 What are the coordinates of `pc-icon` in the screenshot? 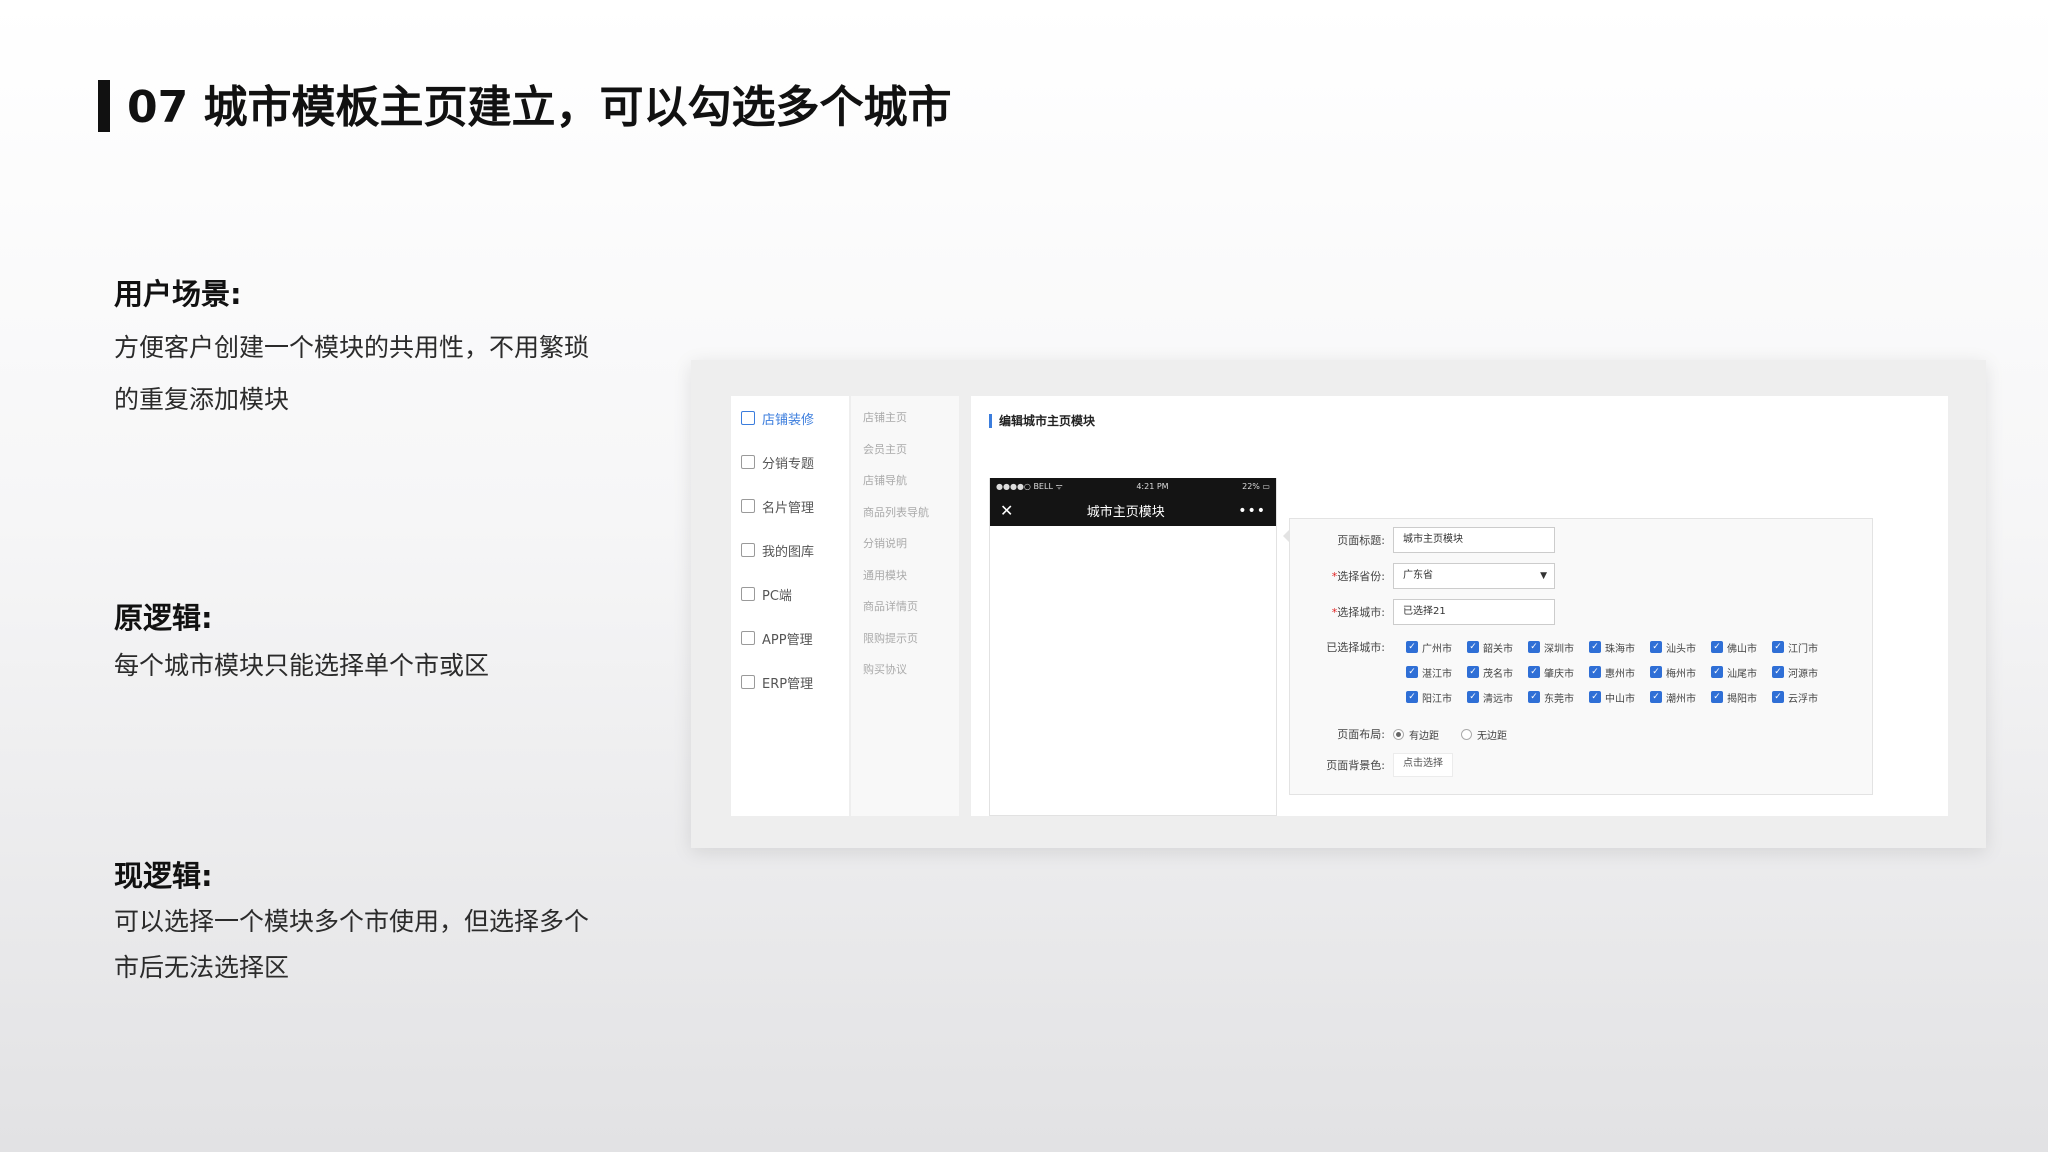 It's located at (748, 594).